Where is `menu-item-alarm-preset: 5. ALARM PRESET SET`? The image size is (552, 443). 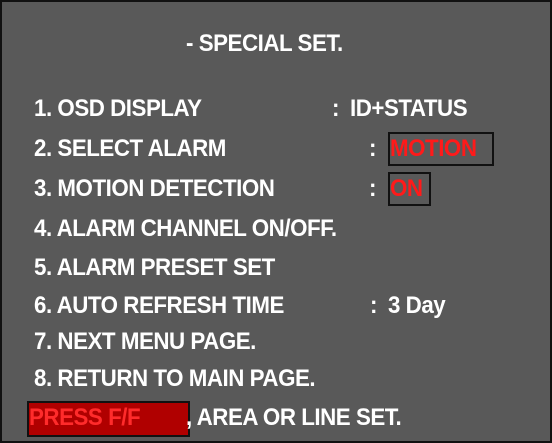 menu-item-alarm-preset: 5. ALARM PRESET SET is located at coordinates (154, 268).